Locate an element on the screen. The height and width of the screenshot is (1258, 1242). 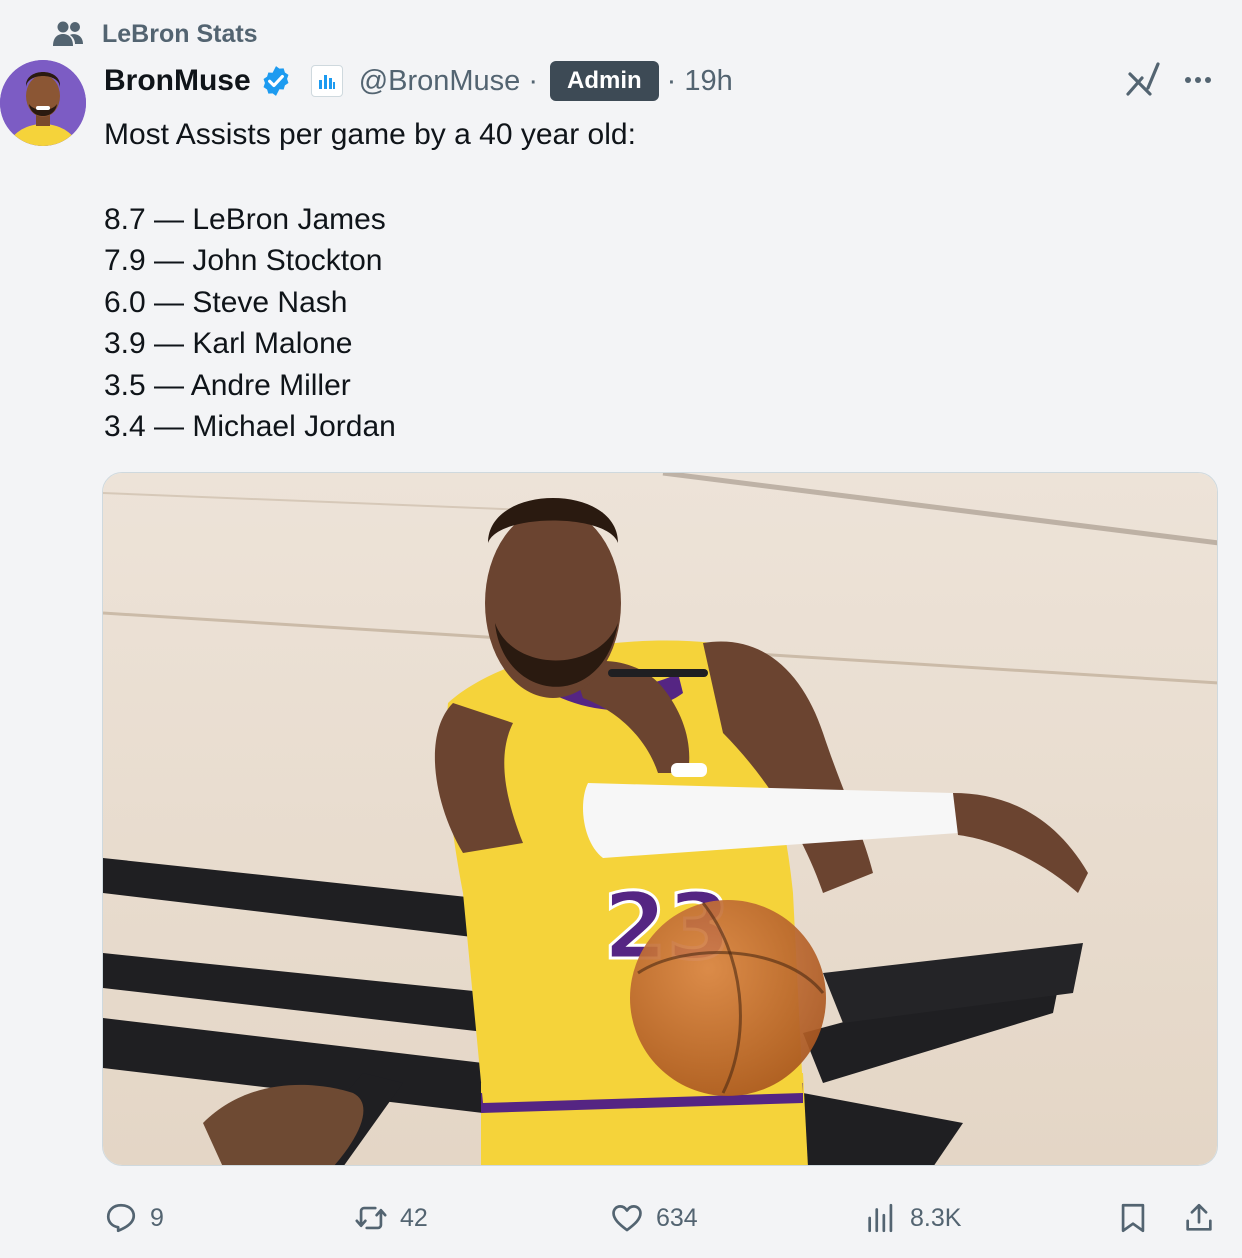
like-count: 634 is located at coordinates (677, 1217).